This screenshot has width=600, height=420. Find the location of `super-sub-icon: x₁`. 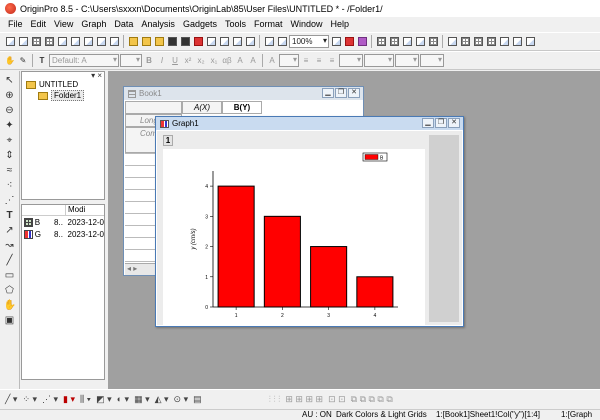

super-sub-icon: x₁ is located at coordinates (214, 61).